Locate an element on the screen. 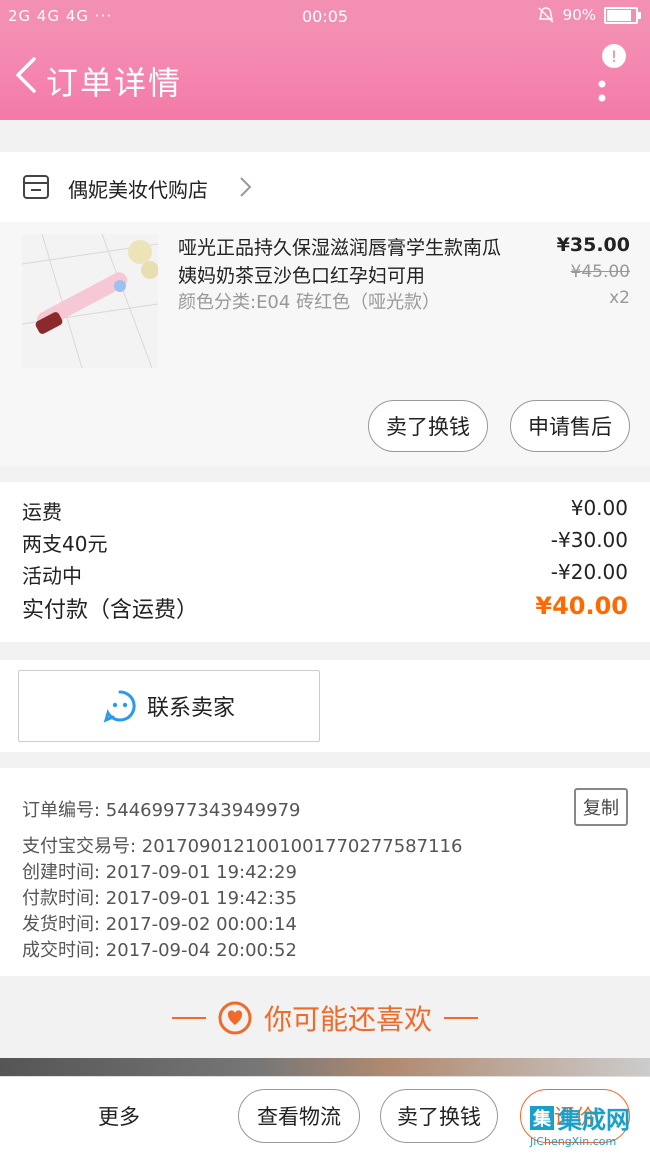 The width and height of the screenshot is (650, 1156). total-value: ¥40.00 is located at coordinates (581, 606).